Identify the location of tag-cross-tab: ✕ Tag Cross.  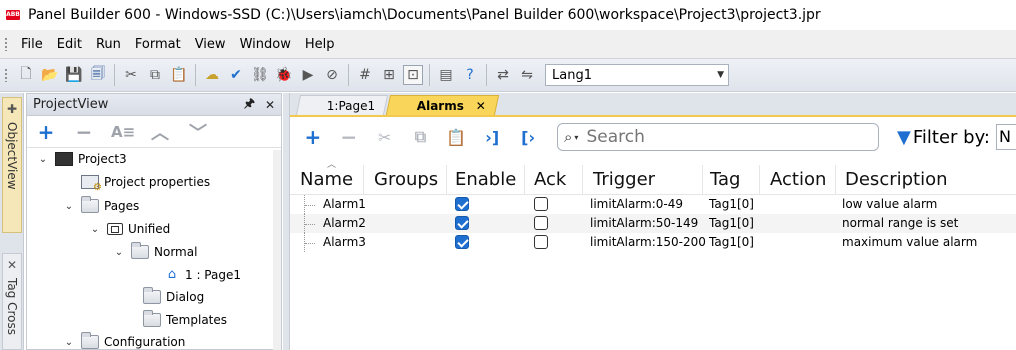
(12, 301).